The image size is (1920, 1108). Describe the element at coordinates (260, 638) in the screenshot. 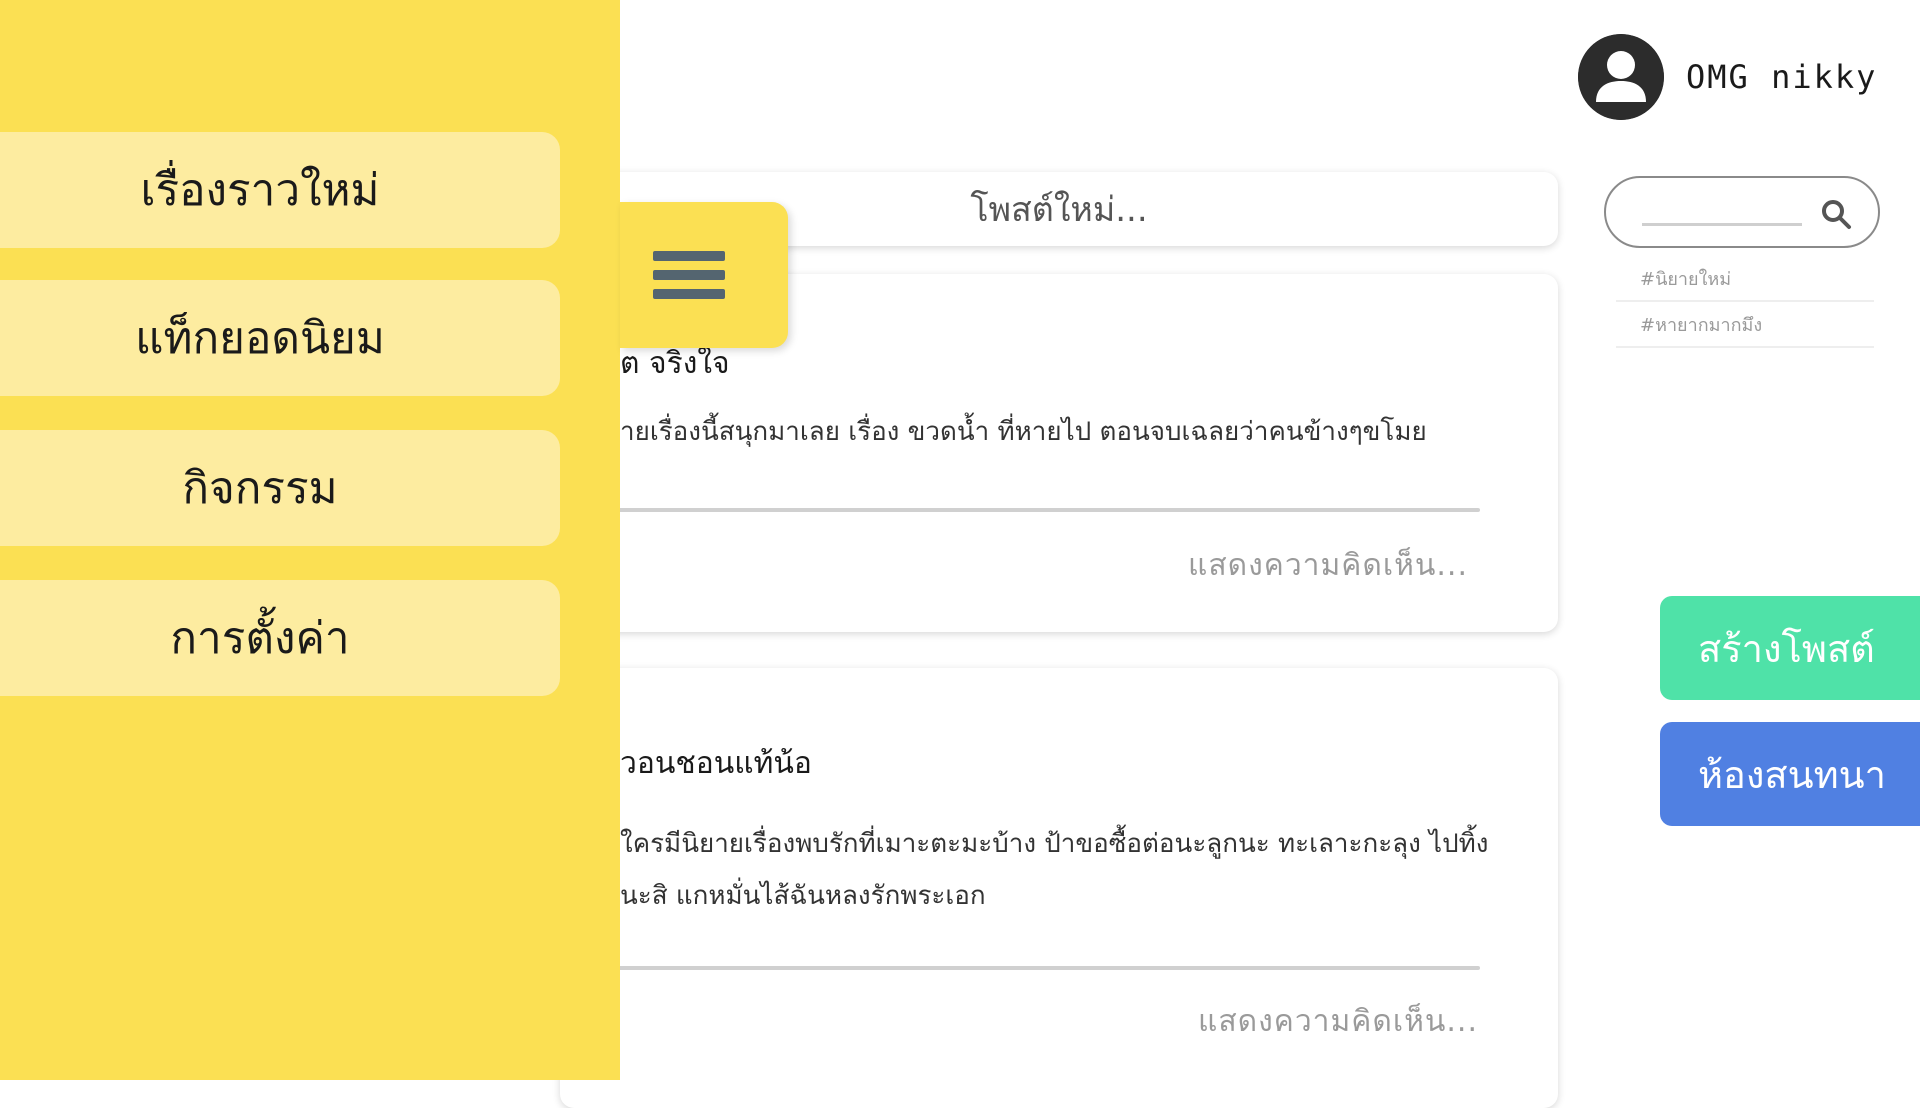

I see `sidebar-item-label: การตั้งค่า` at that location.